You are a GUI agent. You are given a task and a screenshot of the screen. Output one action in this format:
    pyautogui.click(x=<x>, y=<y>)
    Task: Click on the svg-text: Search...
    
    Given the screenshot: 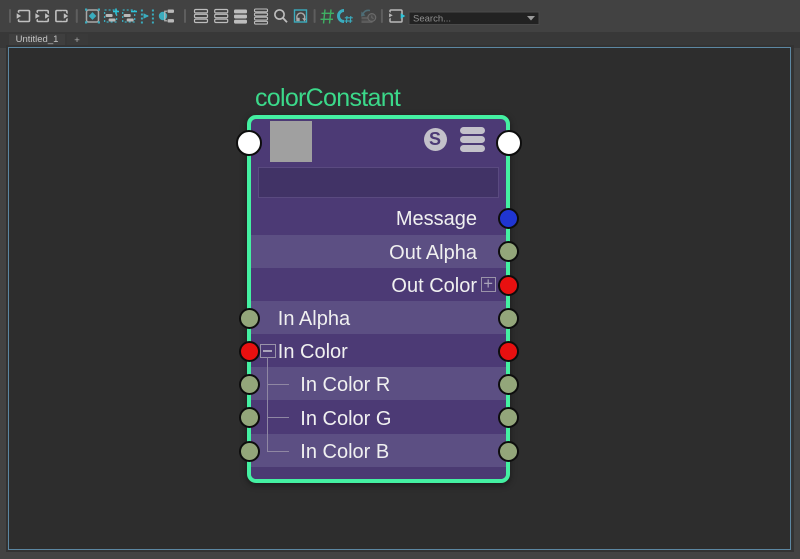 What is the action you would take?
    pyautogui.click(x=432, y=19)
    